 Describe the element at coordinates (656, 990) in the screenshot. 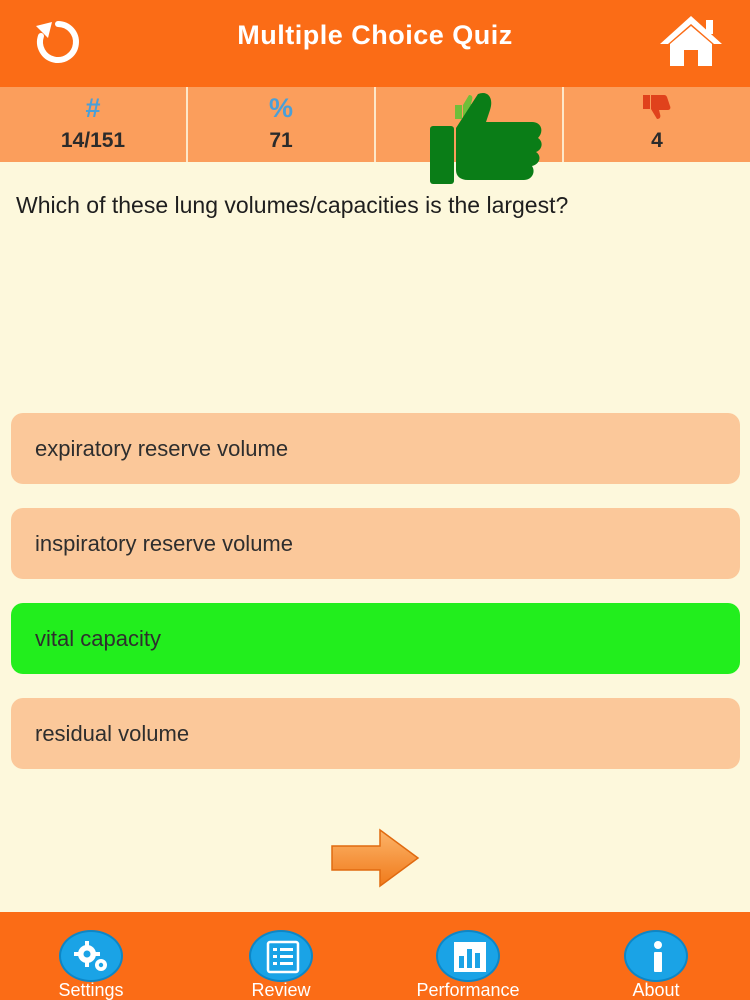

I see `tab-about-label: About` at that location.